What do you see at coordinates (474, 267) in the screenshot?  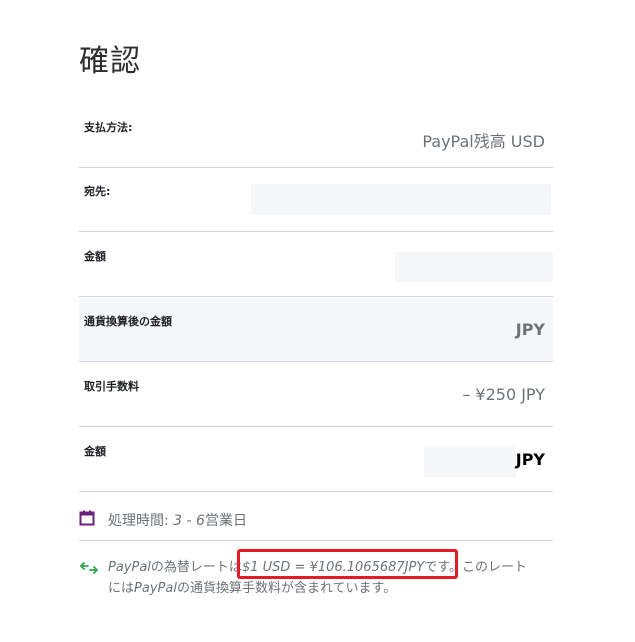 I see `amount-redacted` at bounding box center [474, 267].